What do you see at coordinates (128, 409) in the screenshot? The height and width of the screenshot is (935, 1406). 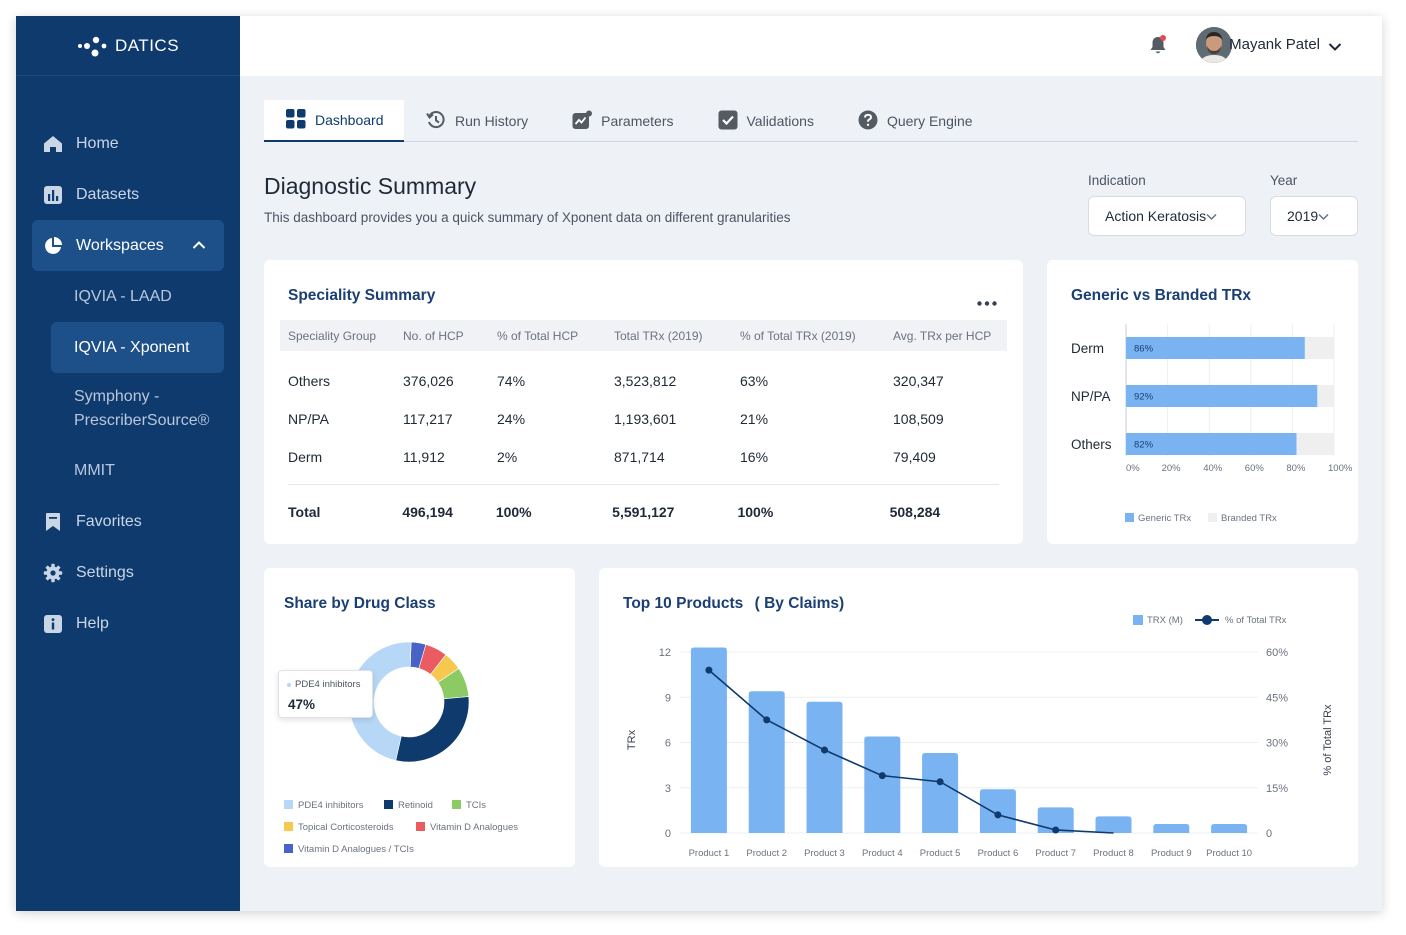 I see `workspace-item-symphony: Symphony - PrescriberSource®` at bounding box center [128, 409].